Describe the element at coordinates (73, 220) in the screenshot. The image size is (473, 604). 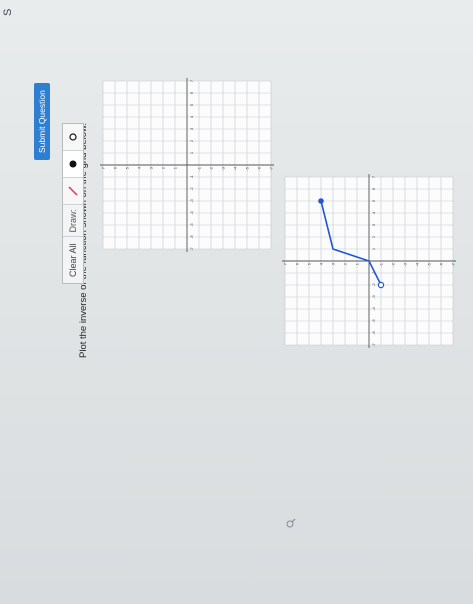
I see `draw-label: Draw:` at that location.